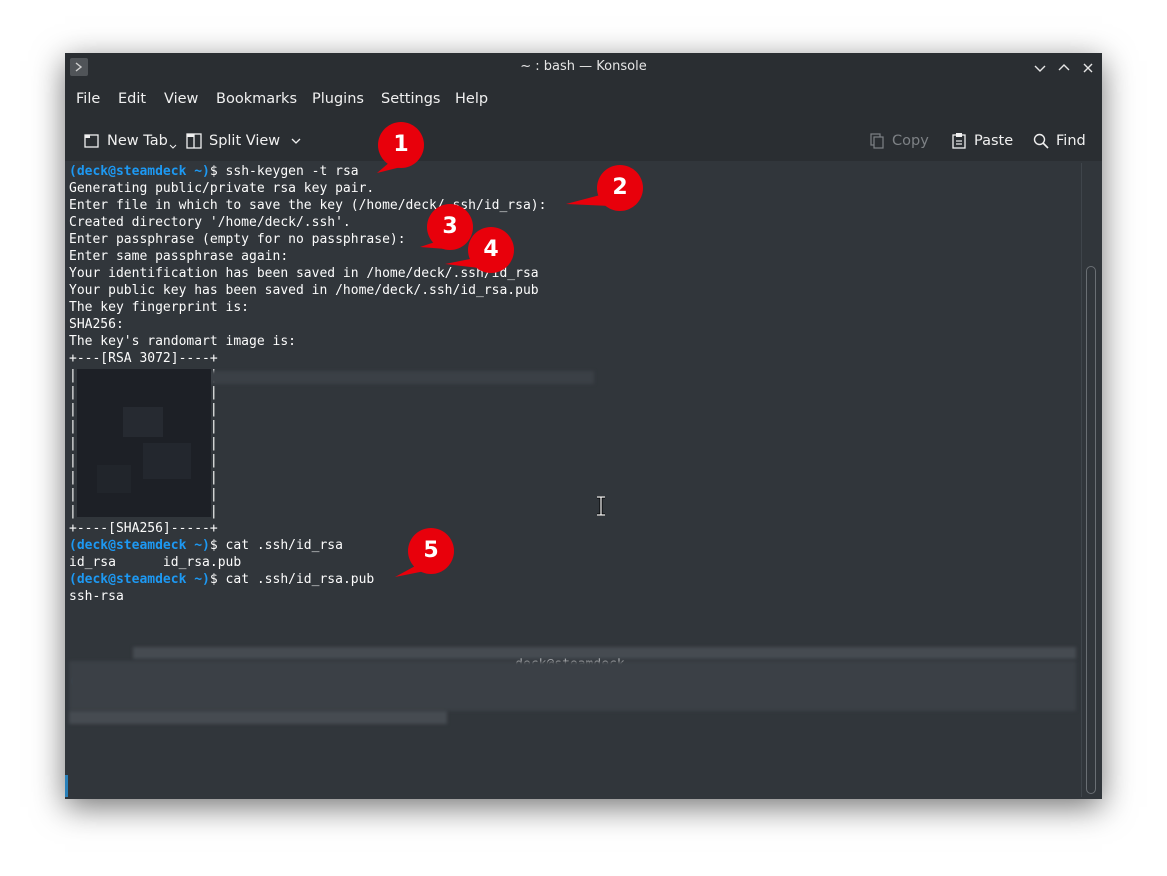 The image size is (1167, 876). What do you see at coordinates (347, 358) in the screenshot?
I see `terminal-output-line: +---[RSA 3072]----+` at bounding box center [347, 358].